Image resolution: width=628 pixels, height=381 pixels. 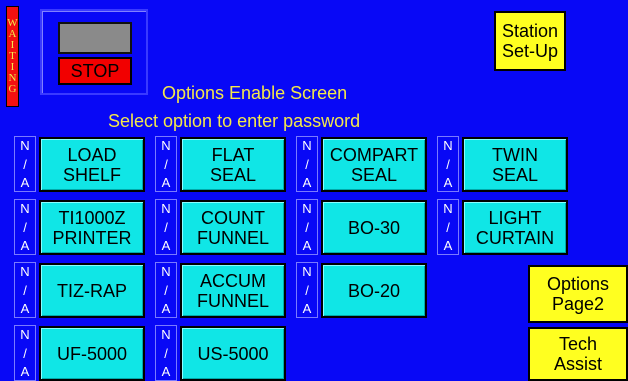 I want to click on option-bo-30-button: BO-30, so click(x=374, y=227).